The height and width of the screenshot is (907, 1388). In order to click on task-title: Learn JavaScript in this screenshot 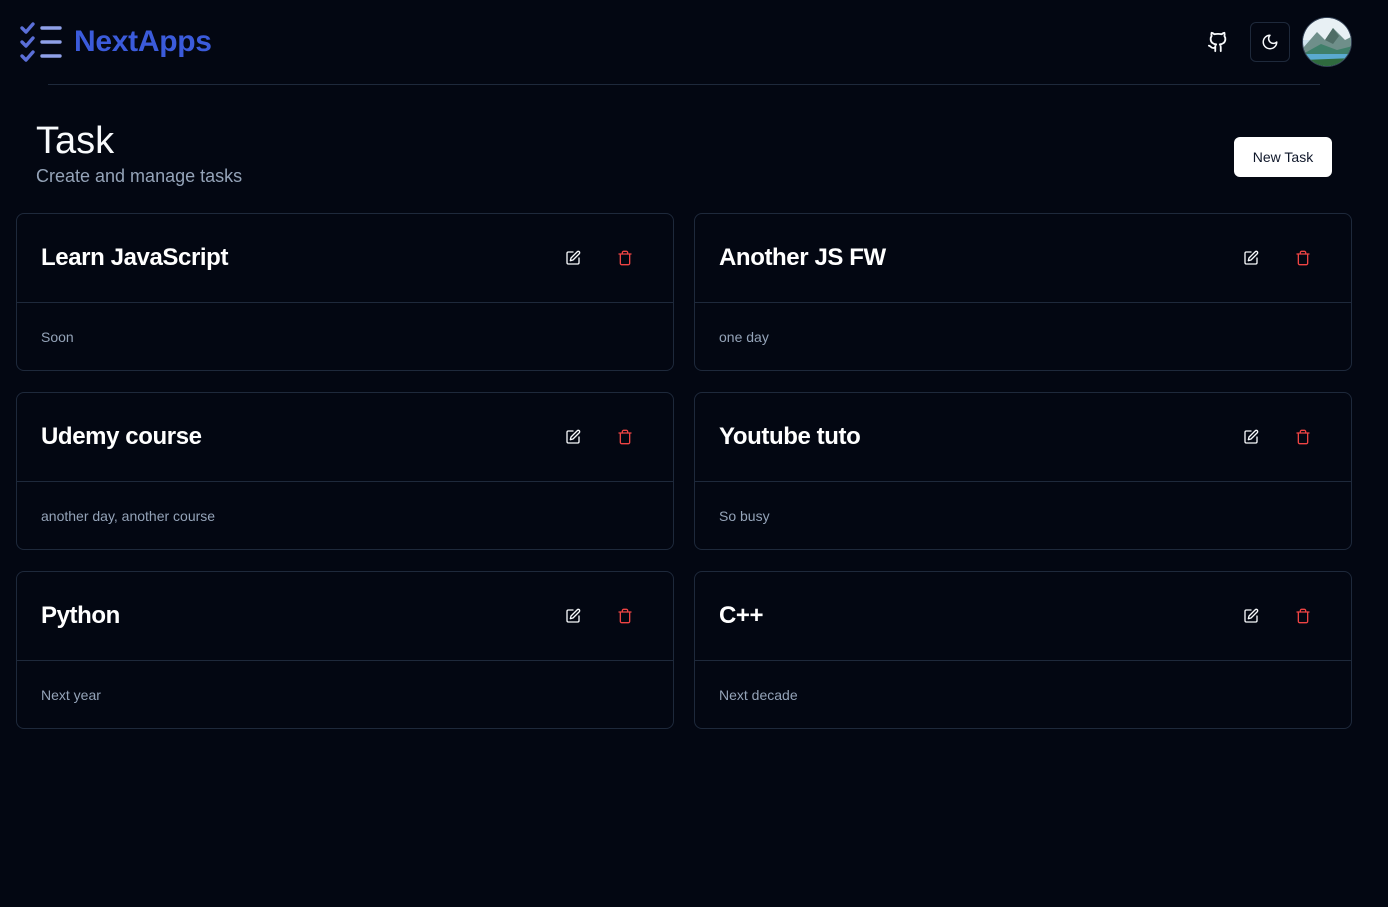, I will do `click(135, 257)`.